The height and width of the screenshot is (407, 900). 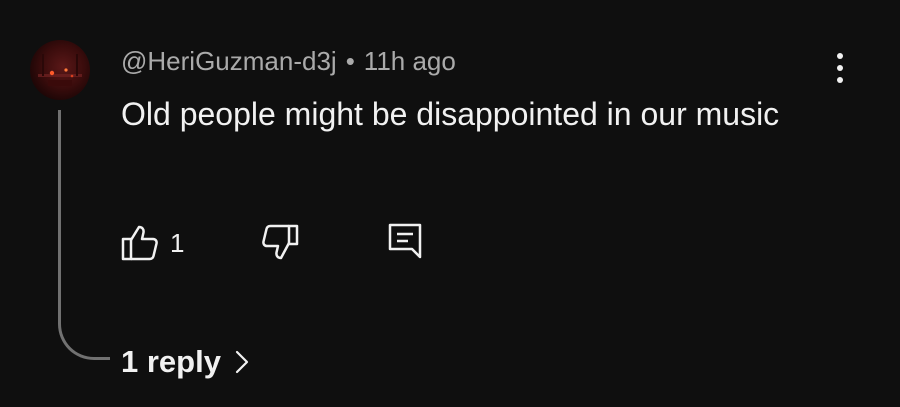 I want to click on thumbs-up-icon, so click(x=139, y=243).